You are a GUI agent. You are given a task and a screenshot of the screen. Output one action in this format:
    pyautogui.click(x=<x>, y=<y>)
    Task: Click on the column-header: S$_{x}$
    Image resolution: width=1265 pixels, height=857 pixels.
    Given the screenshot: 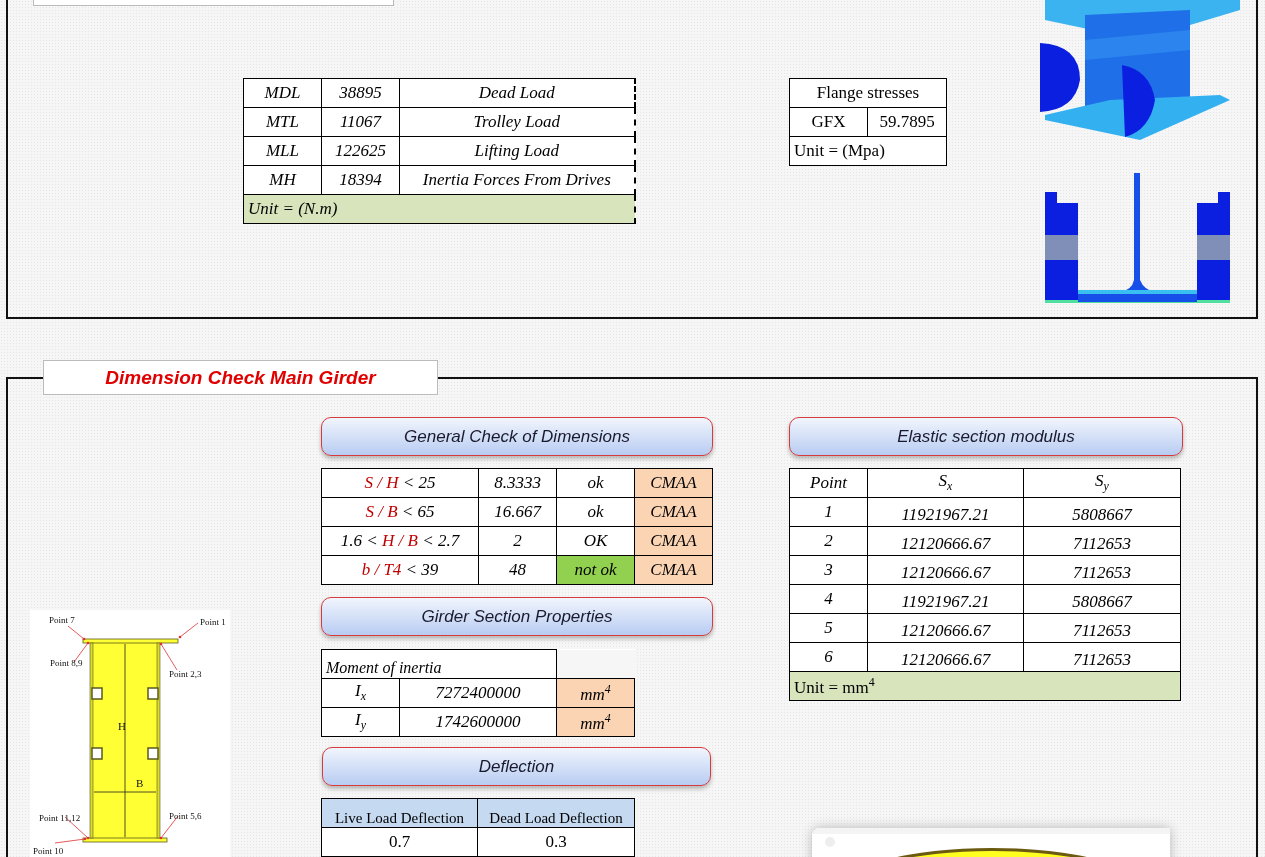 What is the action you would take?
    pyautogui.click(x=945, y=483)
    